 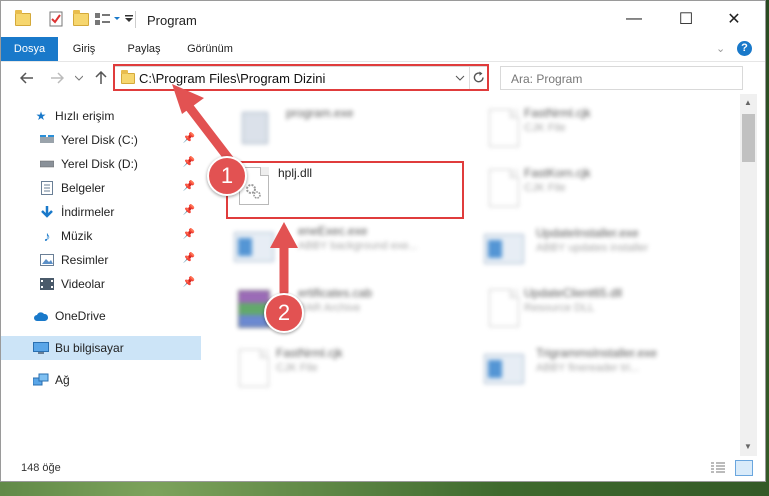 What do you see at coordinates (284, 313) in the screenshot?
I see `step-2-badge: 2` at bounding box center [284, 313].